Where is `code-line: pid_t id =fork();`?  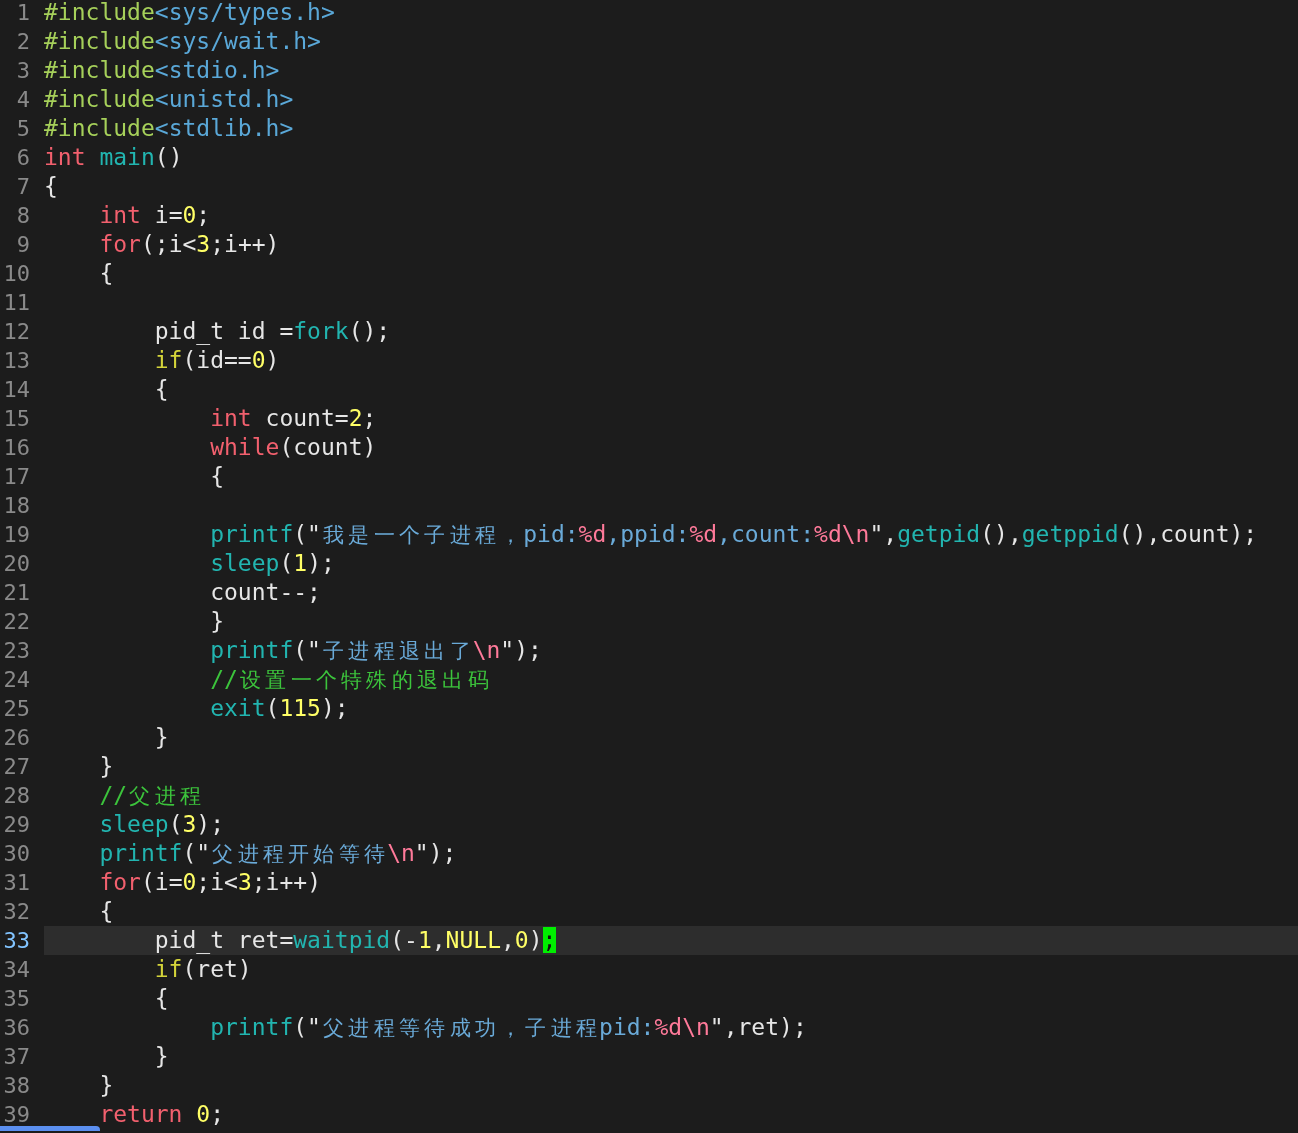
code-line: pid_t id =fork(); is located at coordinates (272, 331).